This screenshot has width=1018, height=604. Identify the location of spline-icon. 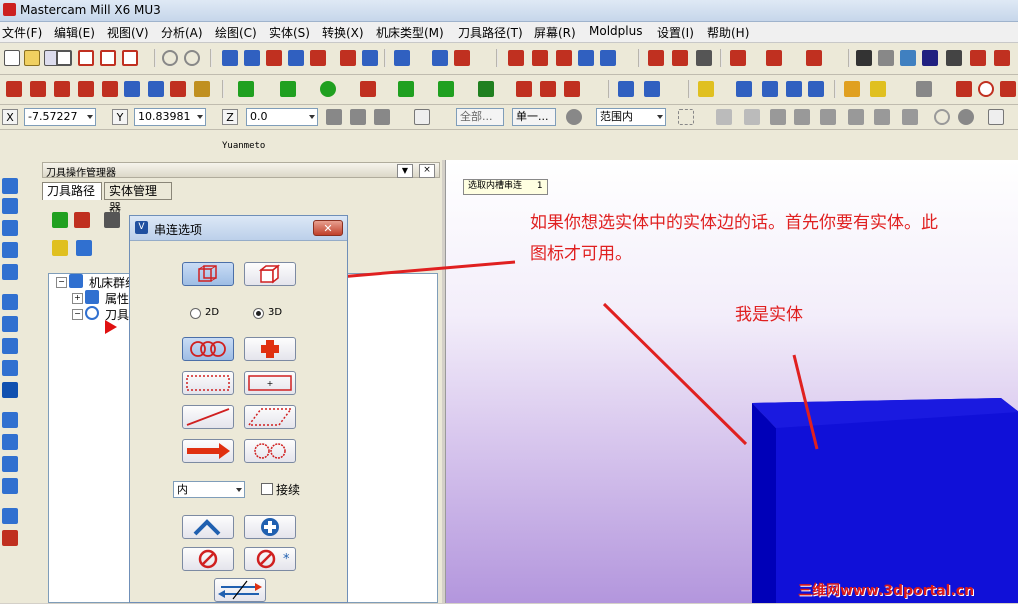
(110, 89).